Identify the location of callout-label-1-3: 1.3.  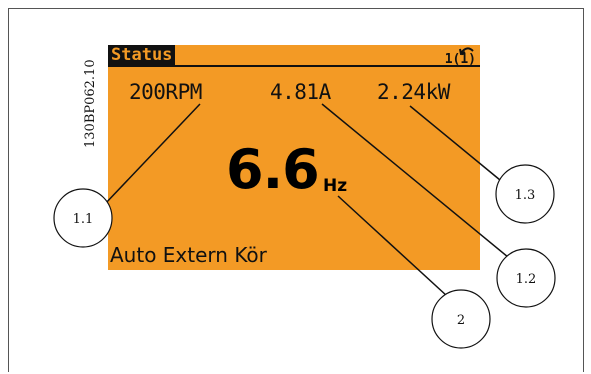
(525, 195).